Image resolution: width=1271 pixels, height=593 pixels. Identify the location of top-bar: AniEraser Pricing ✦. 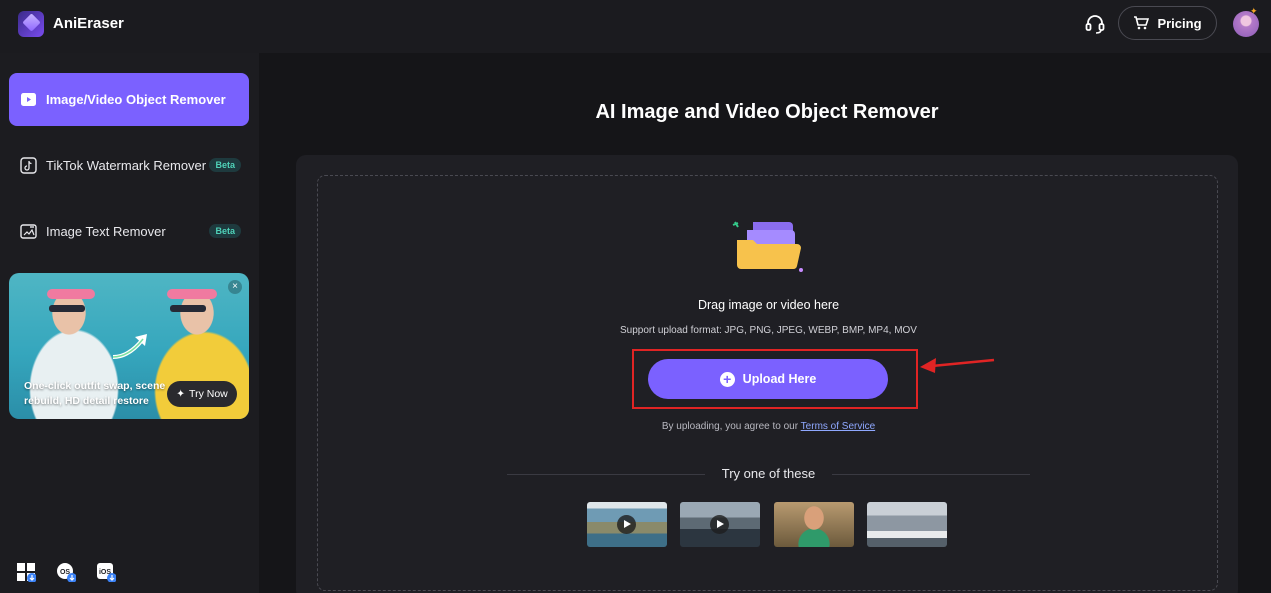
(635, 26).